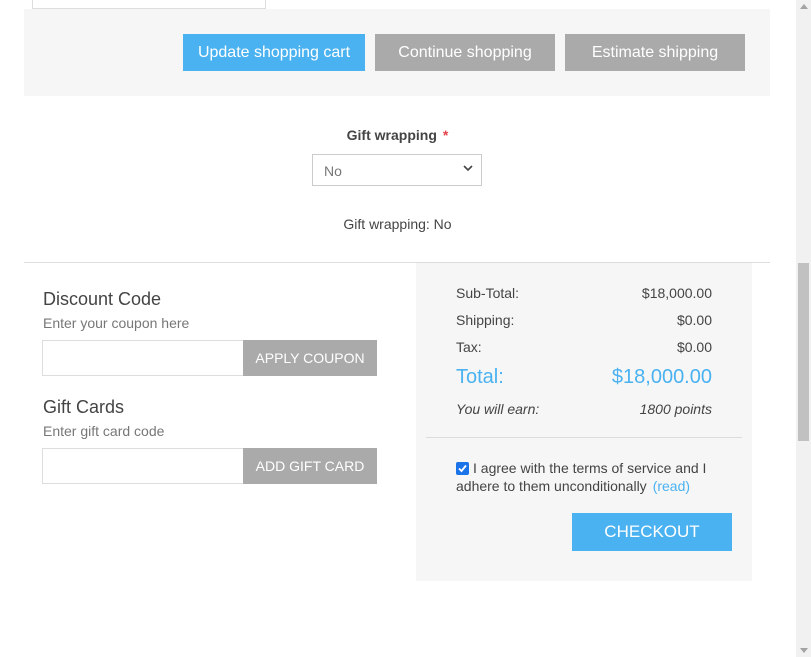 This screenshot has width=811, height=657. What do you see at coordinates (149, 4) in the screenshot?
I see `previous-input-field` at bounding box center [149, 4].